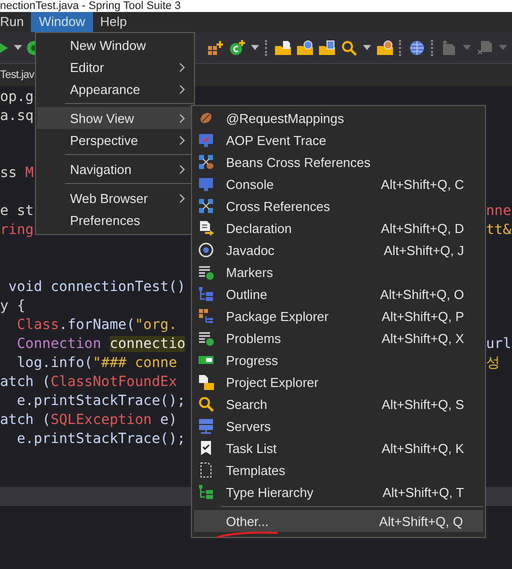 The height and width of the screenshot is (569, 512). Describe the element at coordinates (97, 363) in the screenshot. I see `code-line: log.info("### conne` at that location.